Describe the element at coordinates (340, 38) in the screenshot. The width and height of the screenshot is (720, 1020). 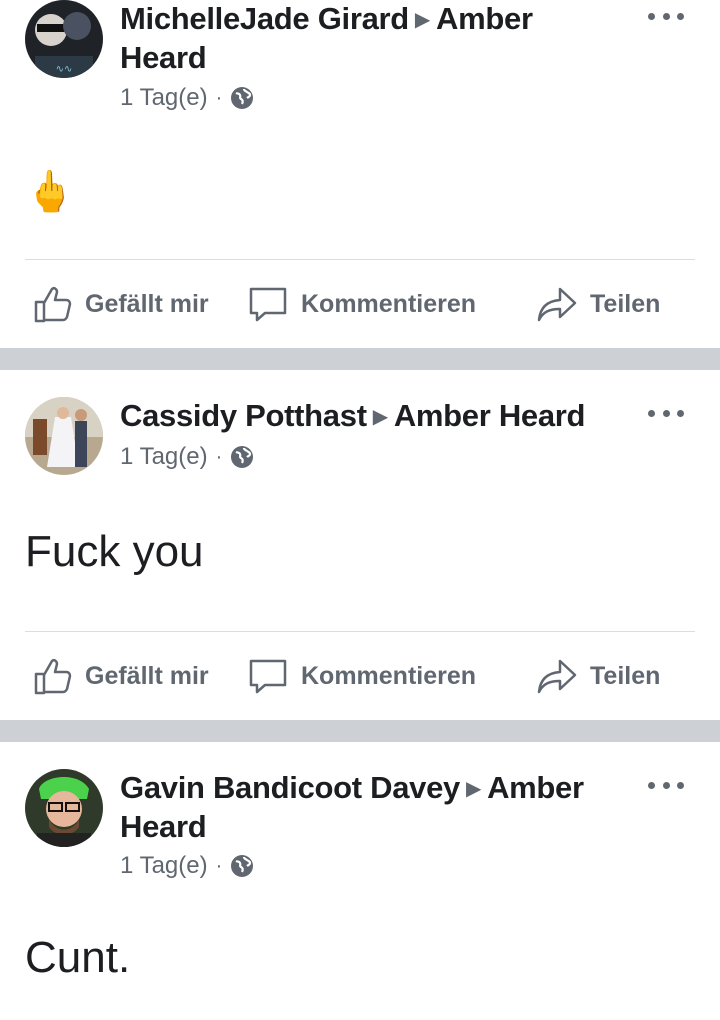
I see `post-author-line: MichelleJade Girard ▶ Amber Heard` at that location.